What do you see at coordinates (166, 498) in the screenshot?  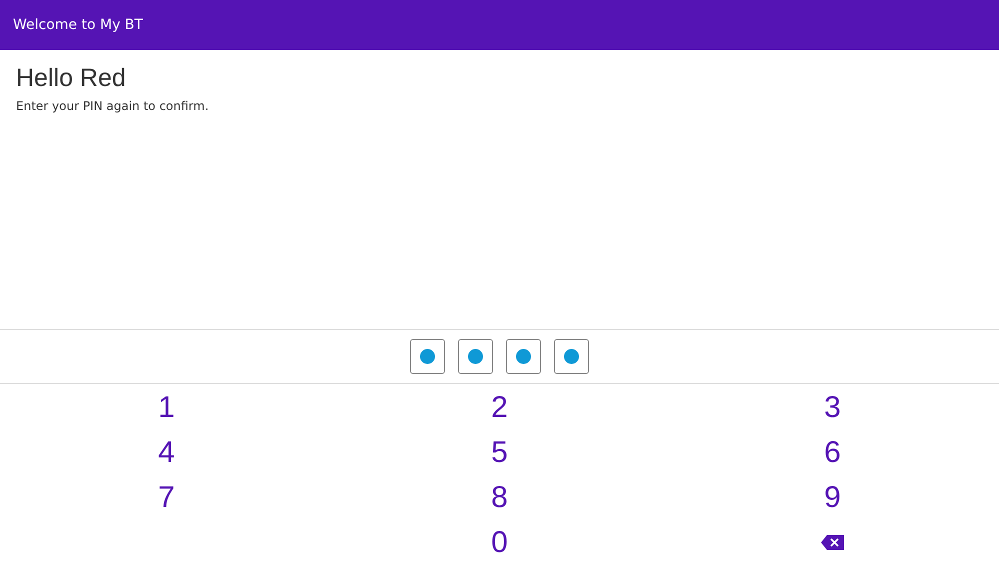 I see `digit-key: 7` at bounding box center [166, 498].